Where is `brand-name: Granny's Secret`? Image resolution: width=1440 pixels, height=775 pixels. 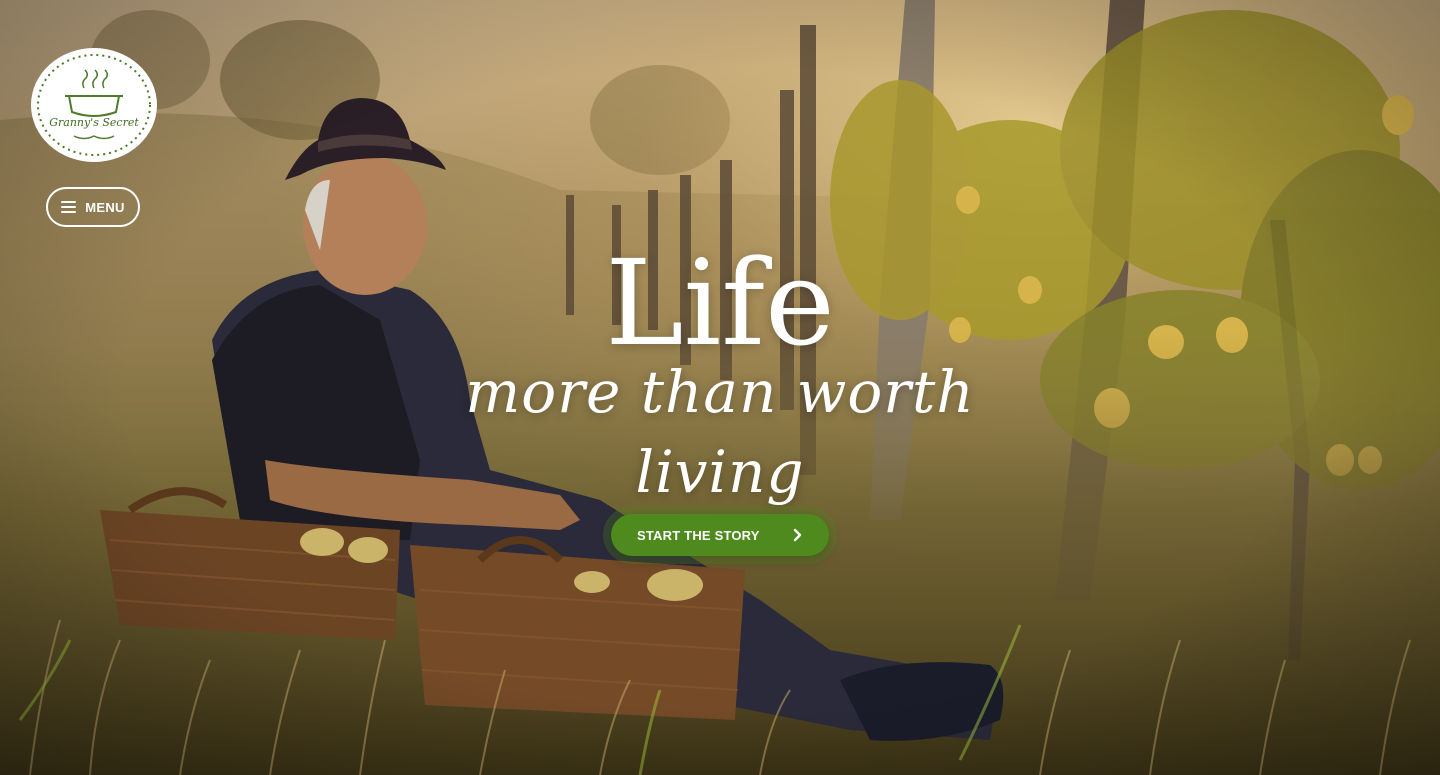 brand-name: Granny's Secret is located at coordinates (94, 122).